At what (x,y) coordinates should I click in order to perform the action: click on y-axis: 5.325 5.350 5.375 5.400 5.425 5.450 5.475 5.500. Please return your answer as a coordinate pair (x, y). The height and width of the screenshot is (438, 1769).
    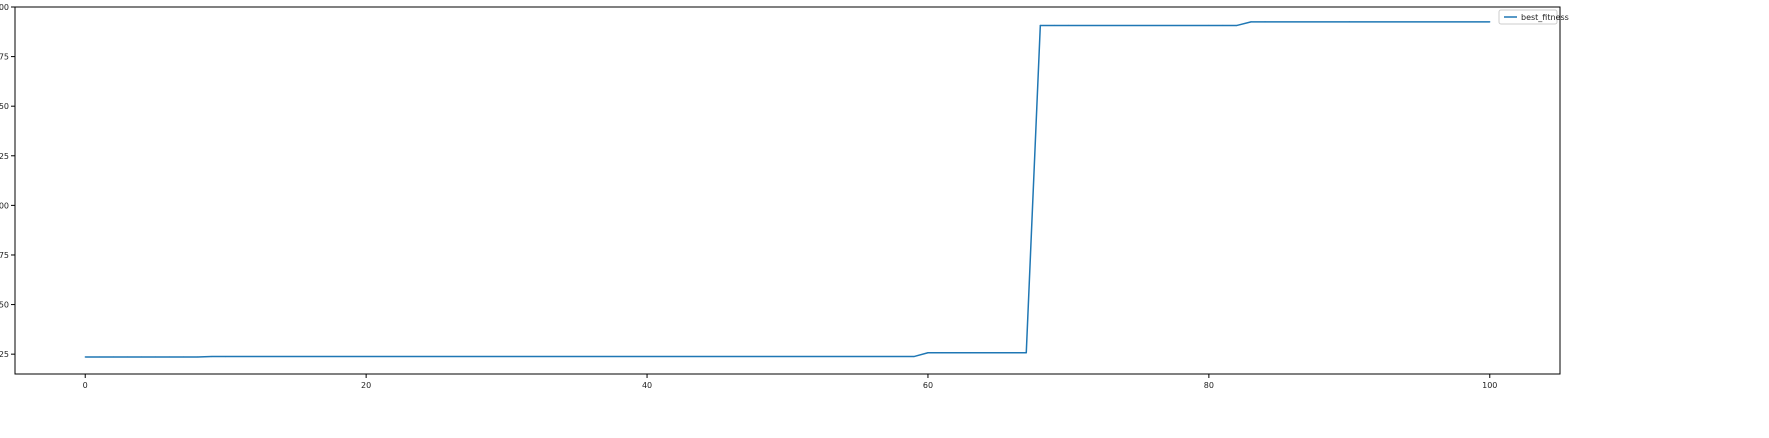
    Looking at the image, I should click on (7, 181).